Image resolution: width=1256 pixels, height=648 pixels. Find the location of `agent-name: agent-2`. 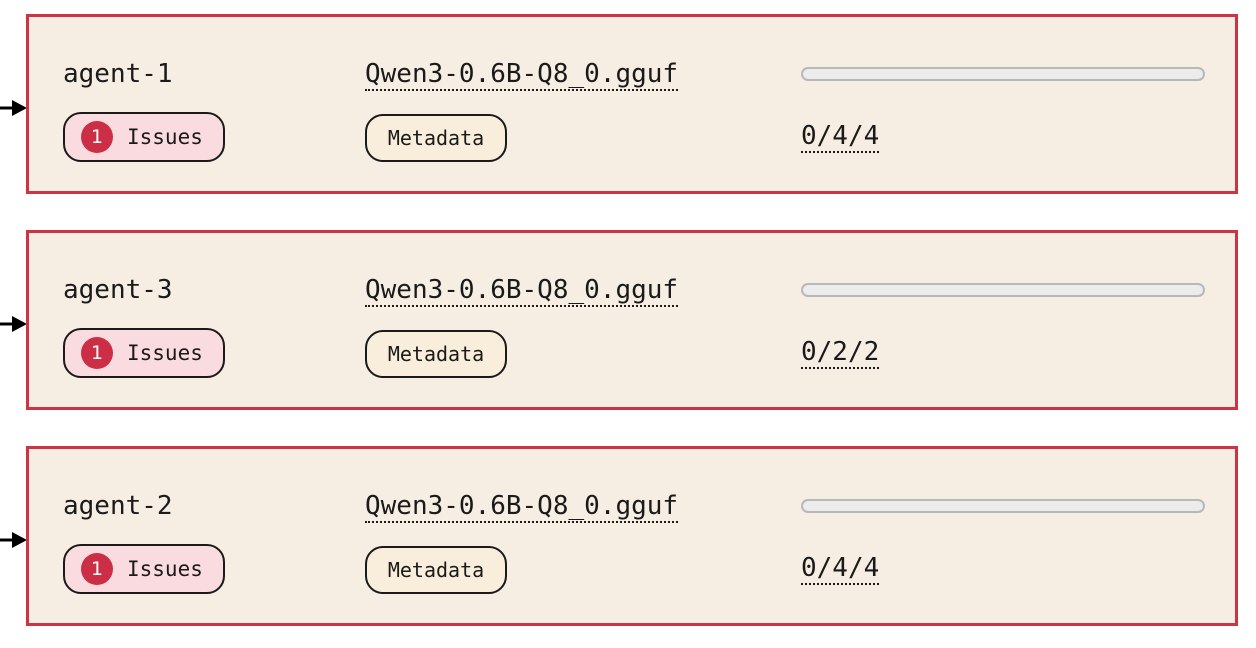

agent-name: agent-2 is located at coordinates (118, 506).